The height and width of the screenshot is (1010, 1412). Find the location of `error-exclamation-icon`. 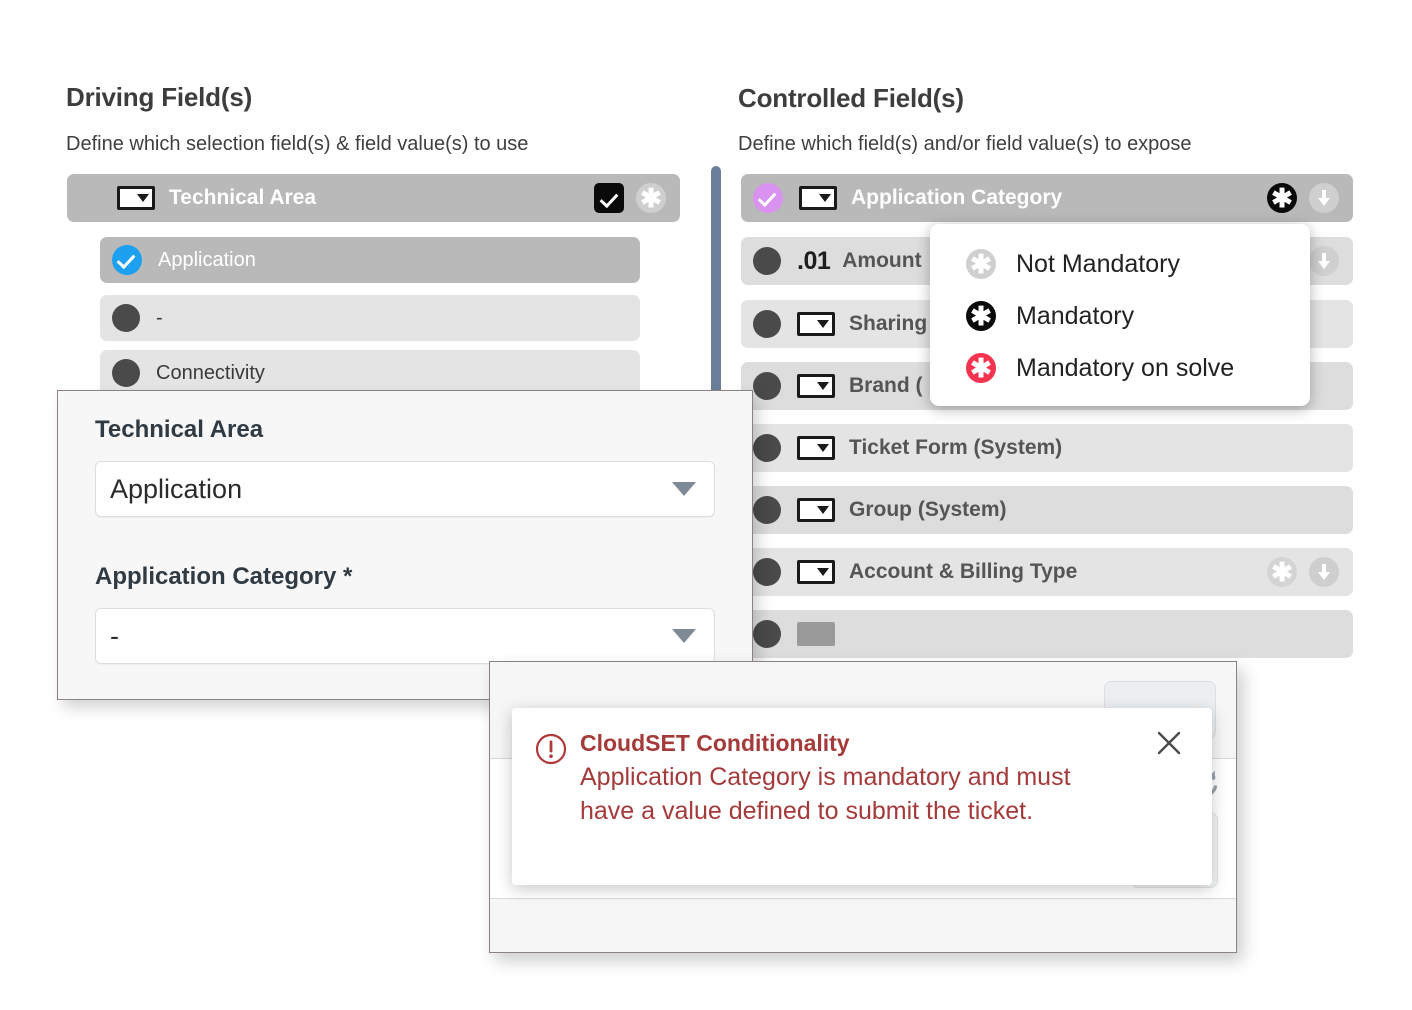

error-exclamation-icon is located at coordinates (551, 749).